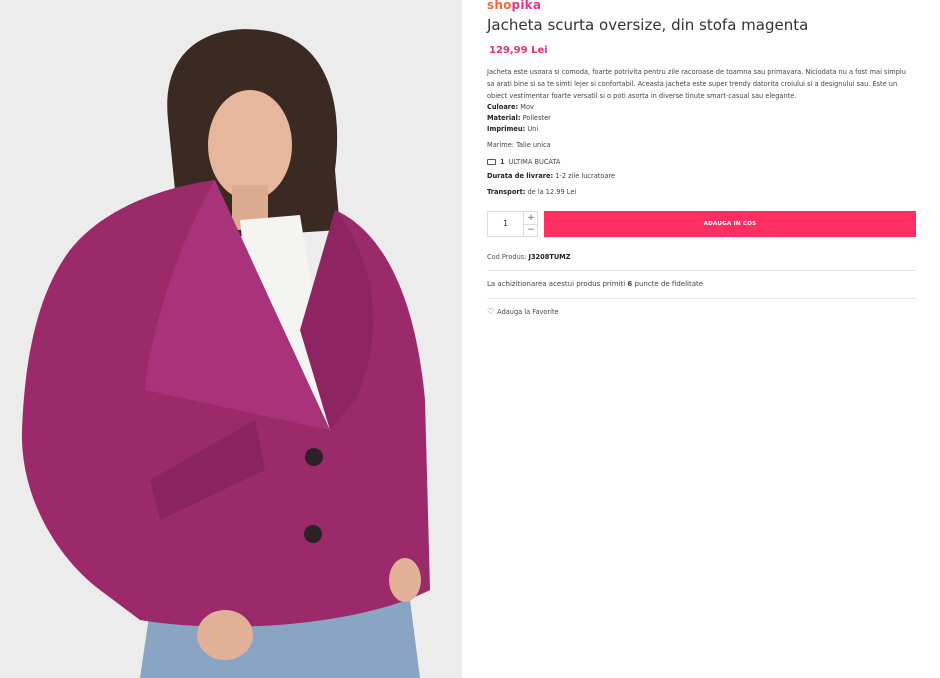  I want to click on heart-icon: ♡, so click(491, 311).